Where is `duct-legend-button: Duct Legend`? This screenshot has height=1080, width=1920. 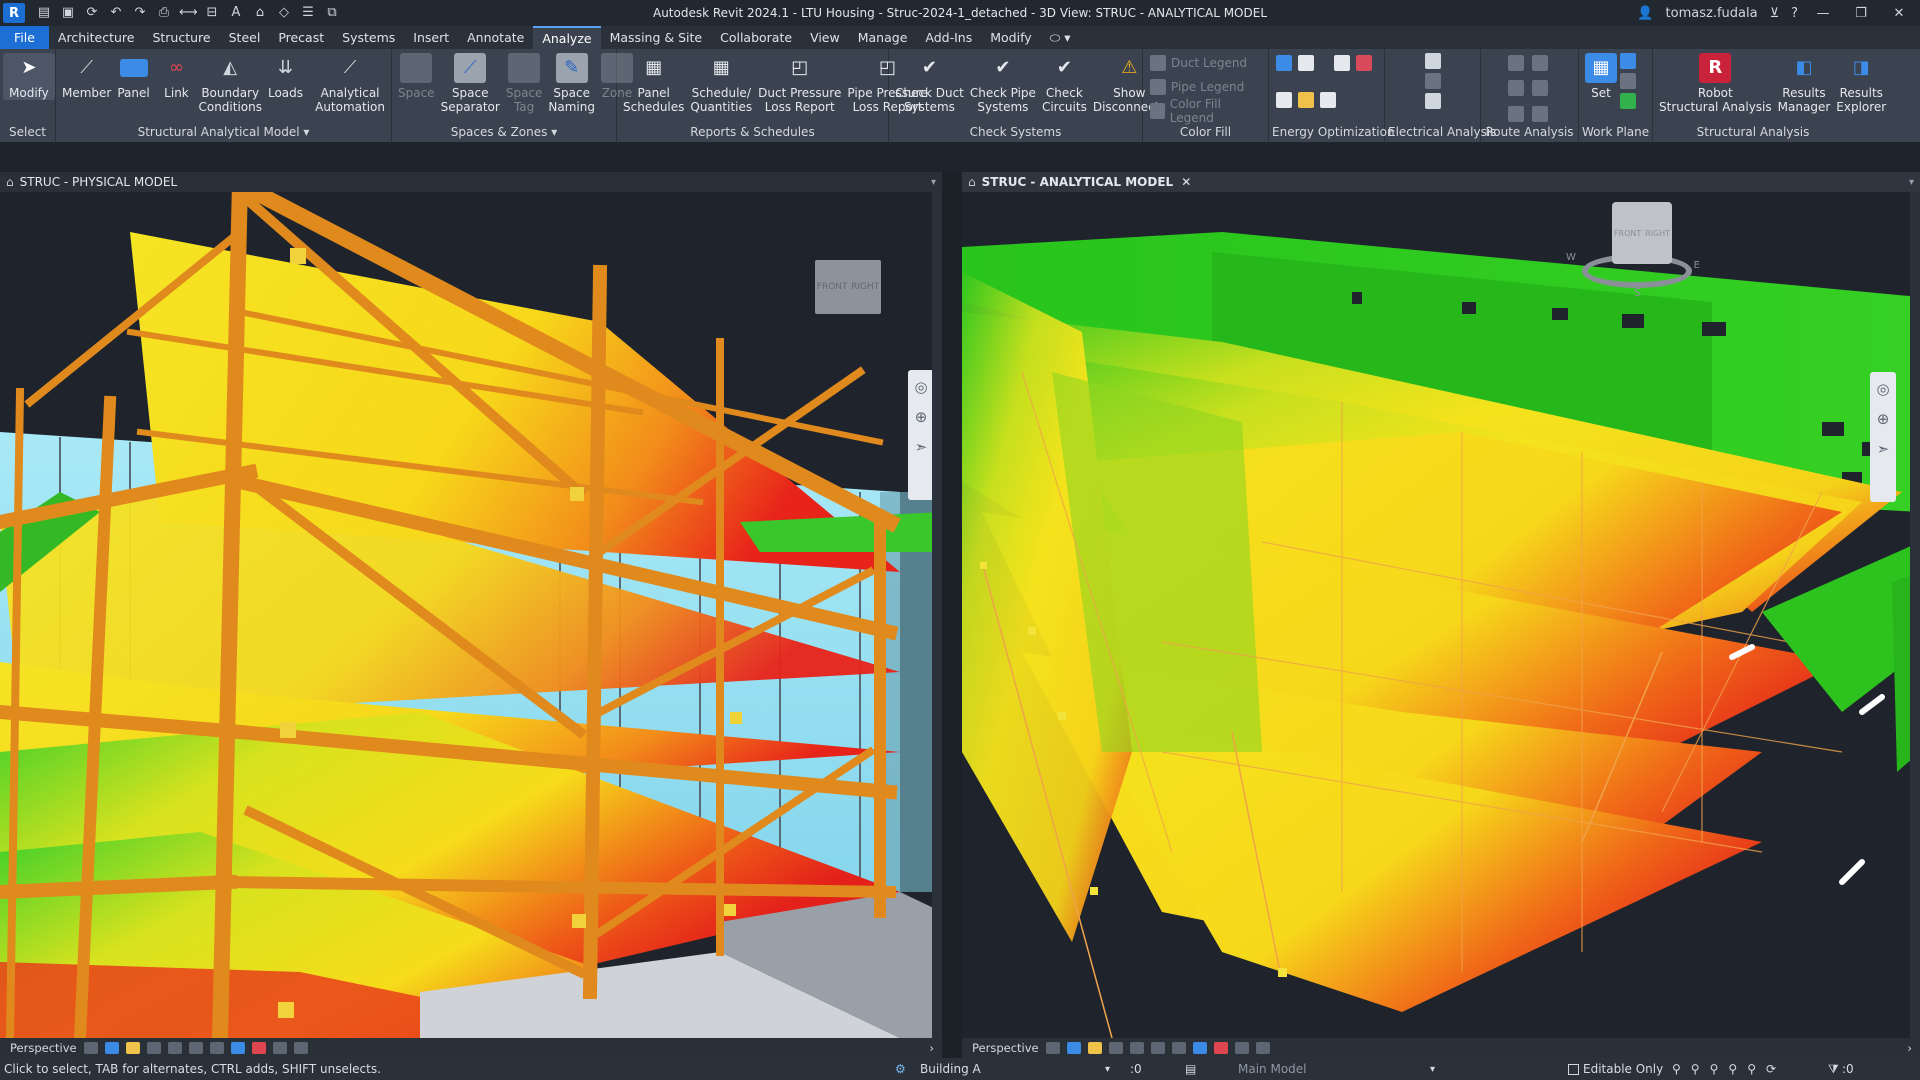 duct-legend-button: Duct Legend is located at coordinates (1205, 63).